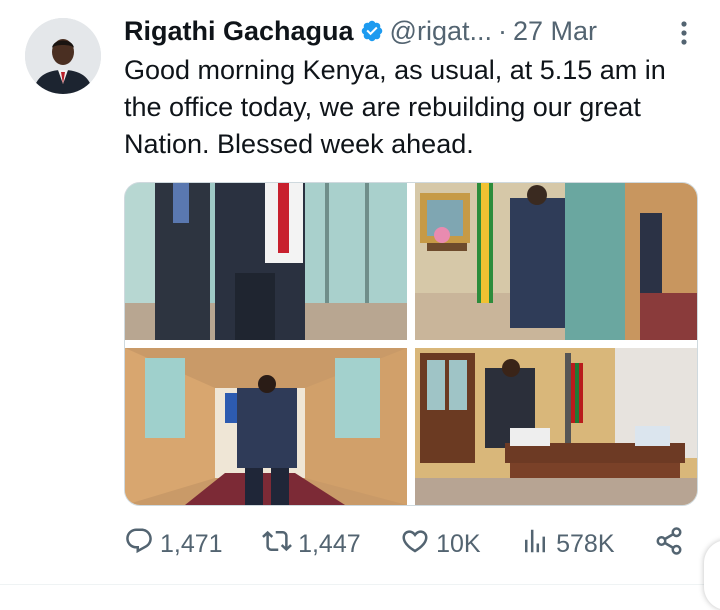 The image size is (720, 610). I want to click on views-count: 578K, so click(585, 543).